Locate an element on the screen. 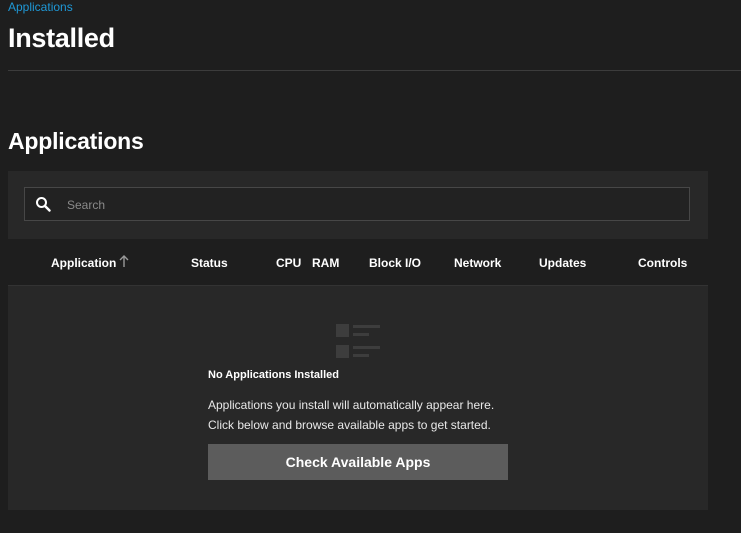 This screenshot has width=741, height=533. search-panel is located at coordinates (358, 205).